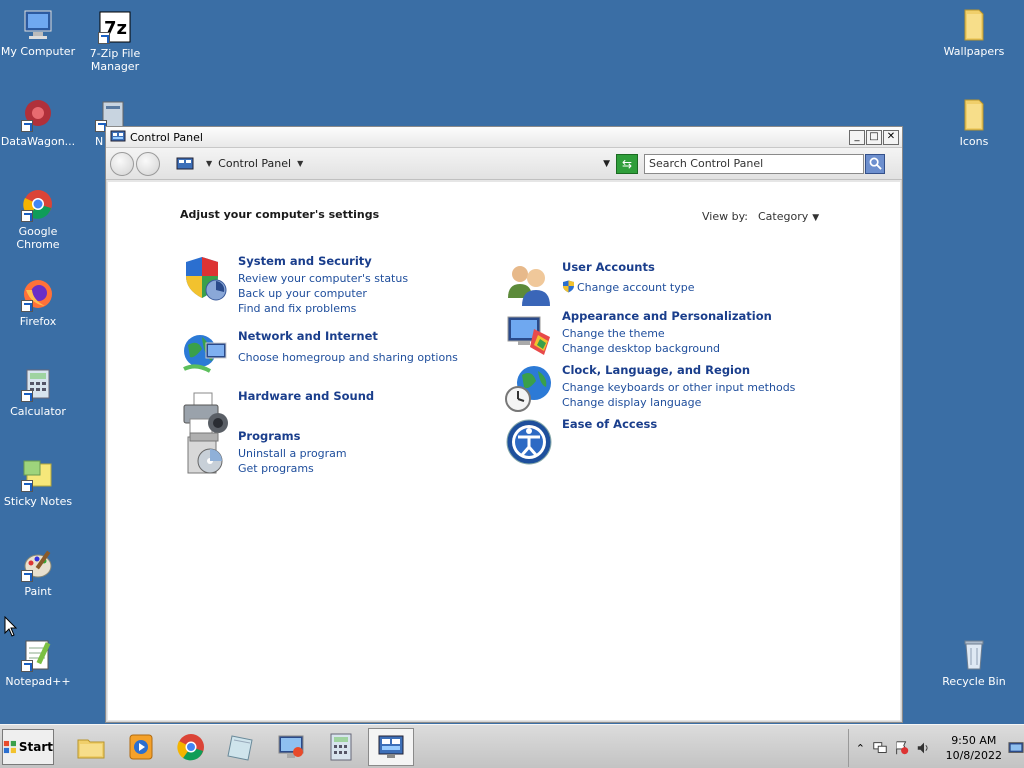 The height and width of the screenshot is (768, 1024). I want to click on taskbar-control-panel, so click(391, 746).